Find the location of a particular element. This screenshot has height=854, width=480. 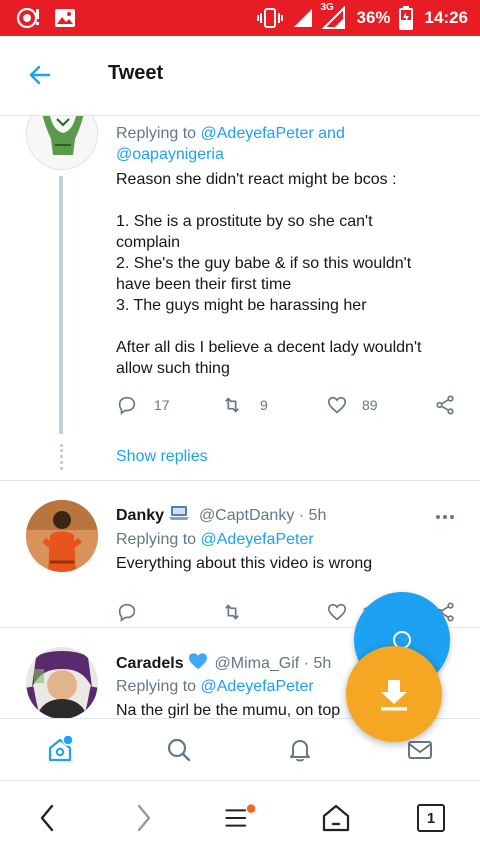

browser-back-button is located at coordinates (47, 818).